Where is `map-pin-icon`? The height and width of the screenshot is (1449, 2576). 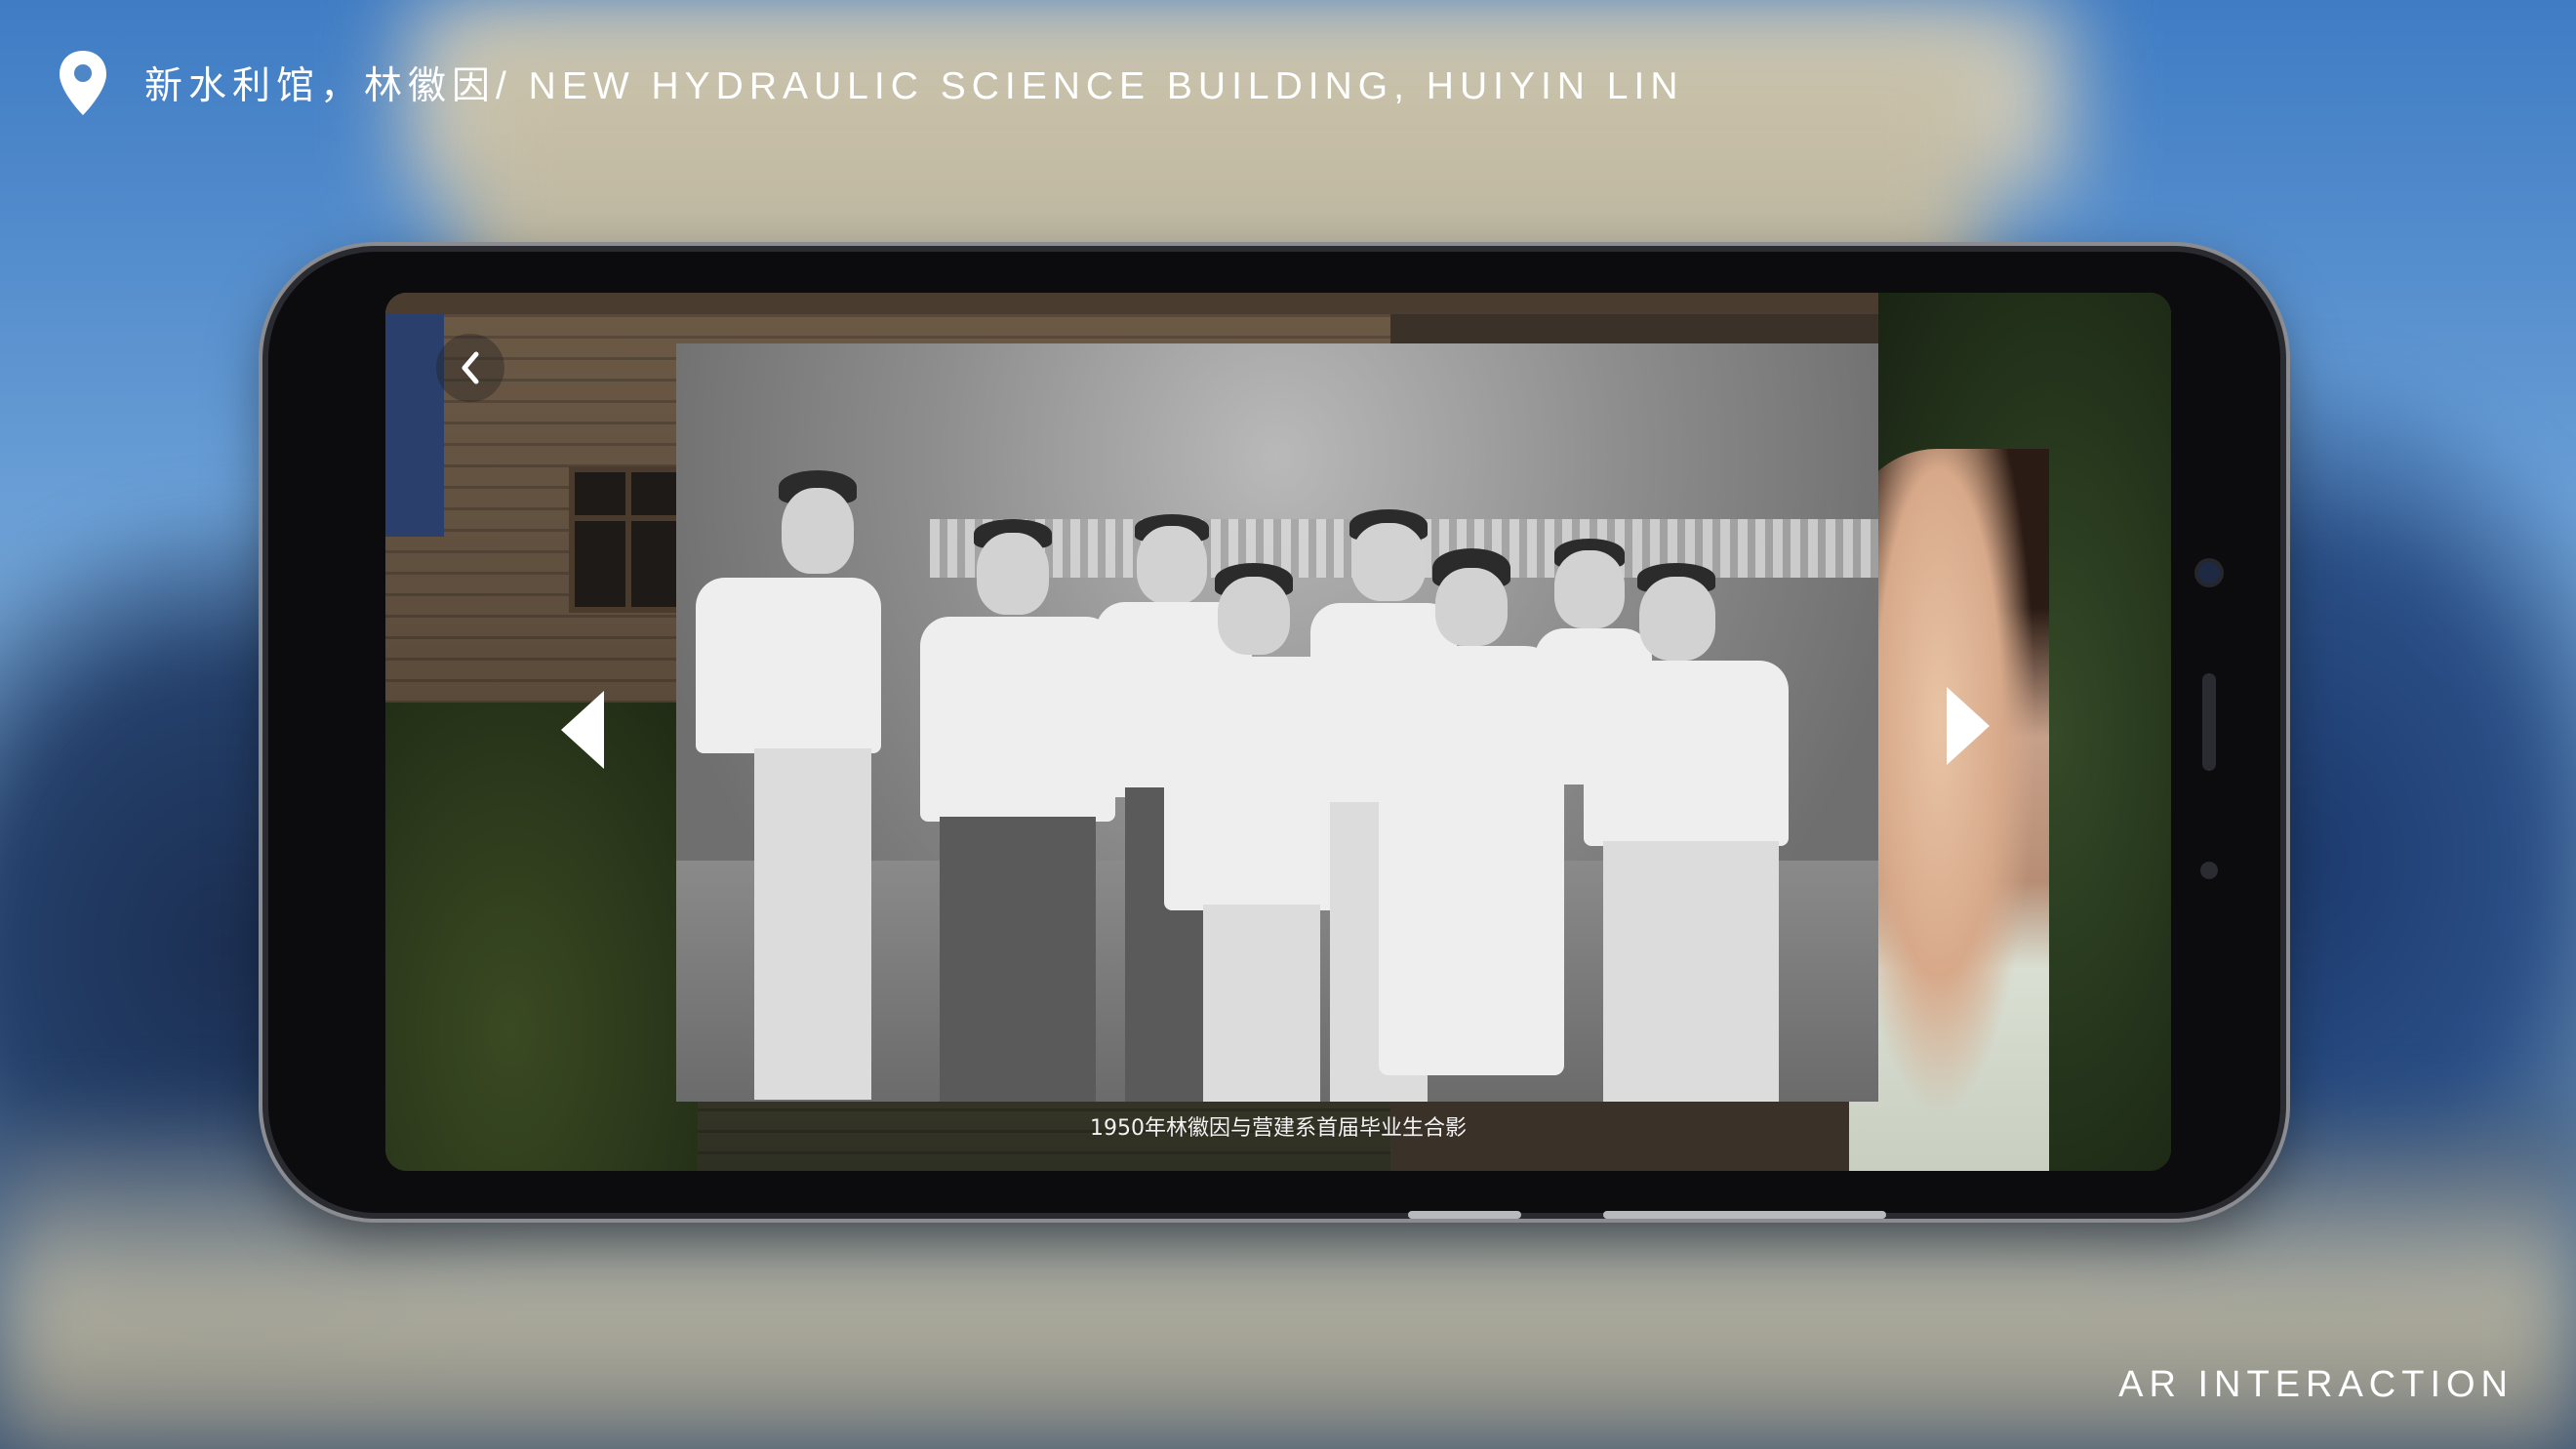 map-pin-icon is located at coordinates (83, 83).